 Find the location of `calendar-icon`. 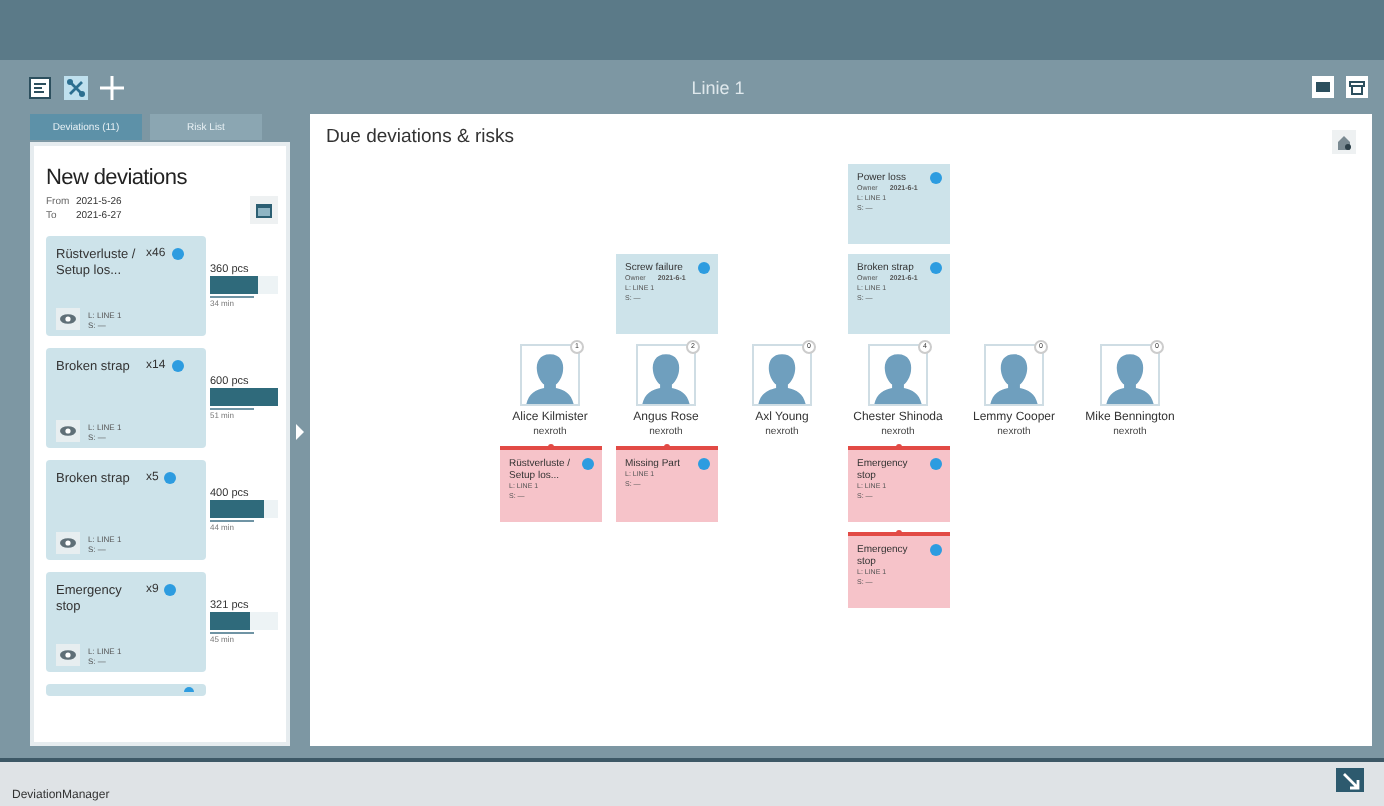

calendar-icon is located at coordinates (264, 210).